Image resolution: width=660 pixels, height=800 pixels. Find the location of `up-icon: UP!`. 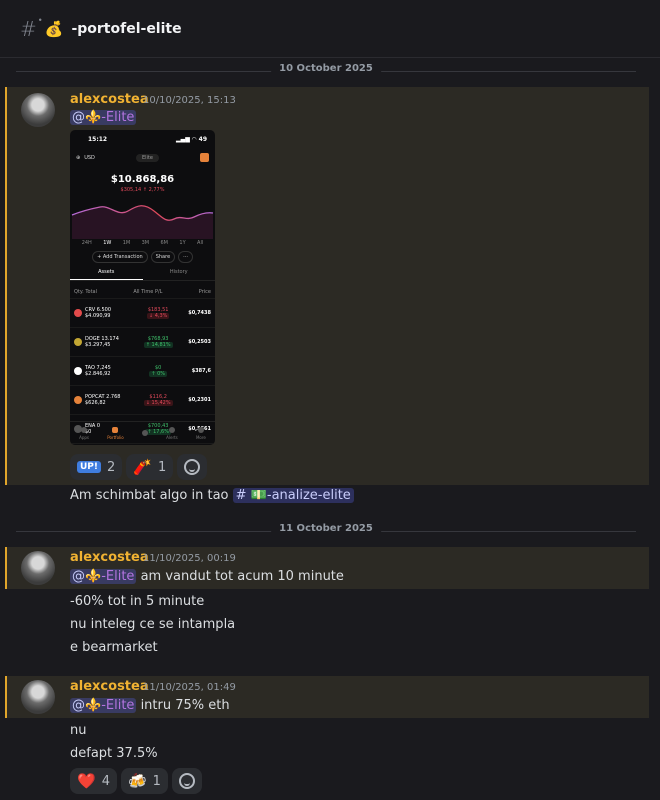

up-icon: UP! is located at coordinates (89, 467).